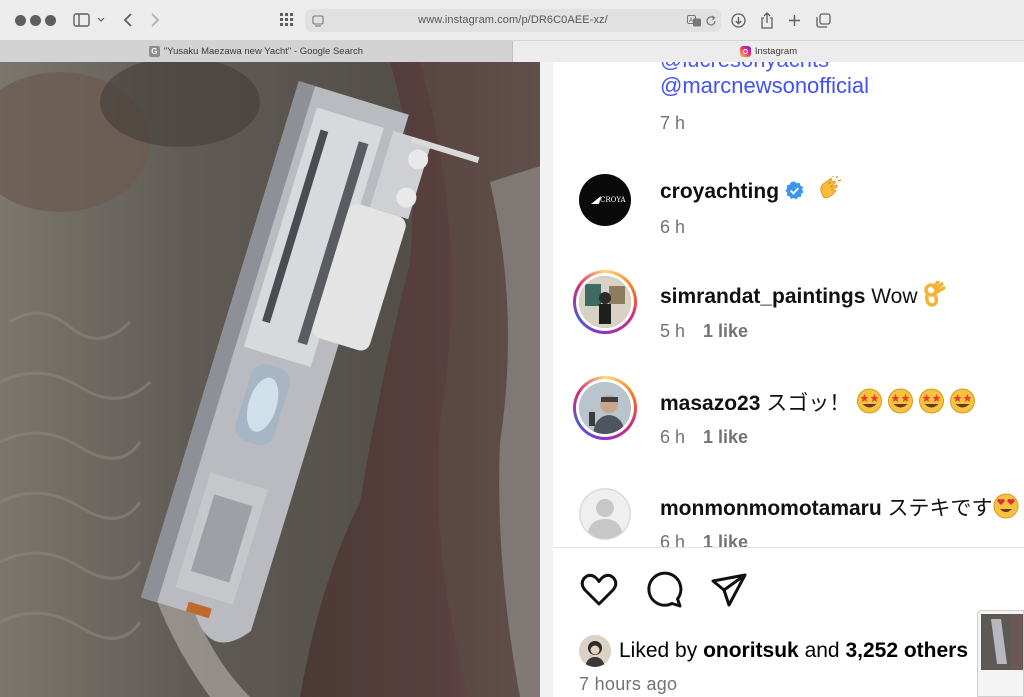 This screenshot has height=697, width=1024. I want to click on comment-username: simrandat_paintings Wow, so click(803, 295).